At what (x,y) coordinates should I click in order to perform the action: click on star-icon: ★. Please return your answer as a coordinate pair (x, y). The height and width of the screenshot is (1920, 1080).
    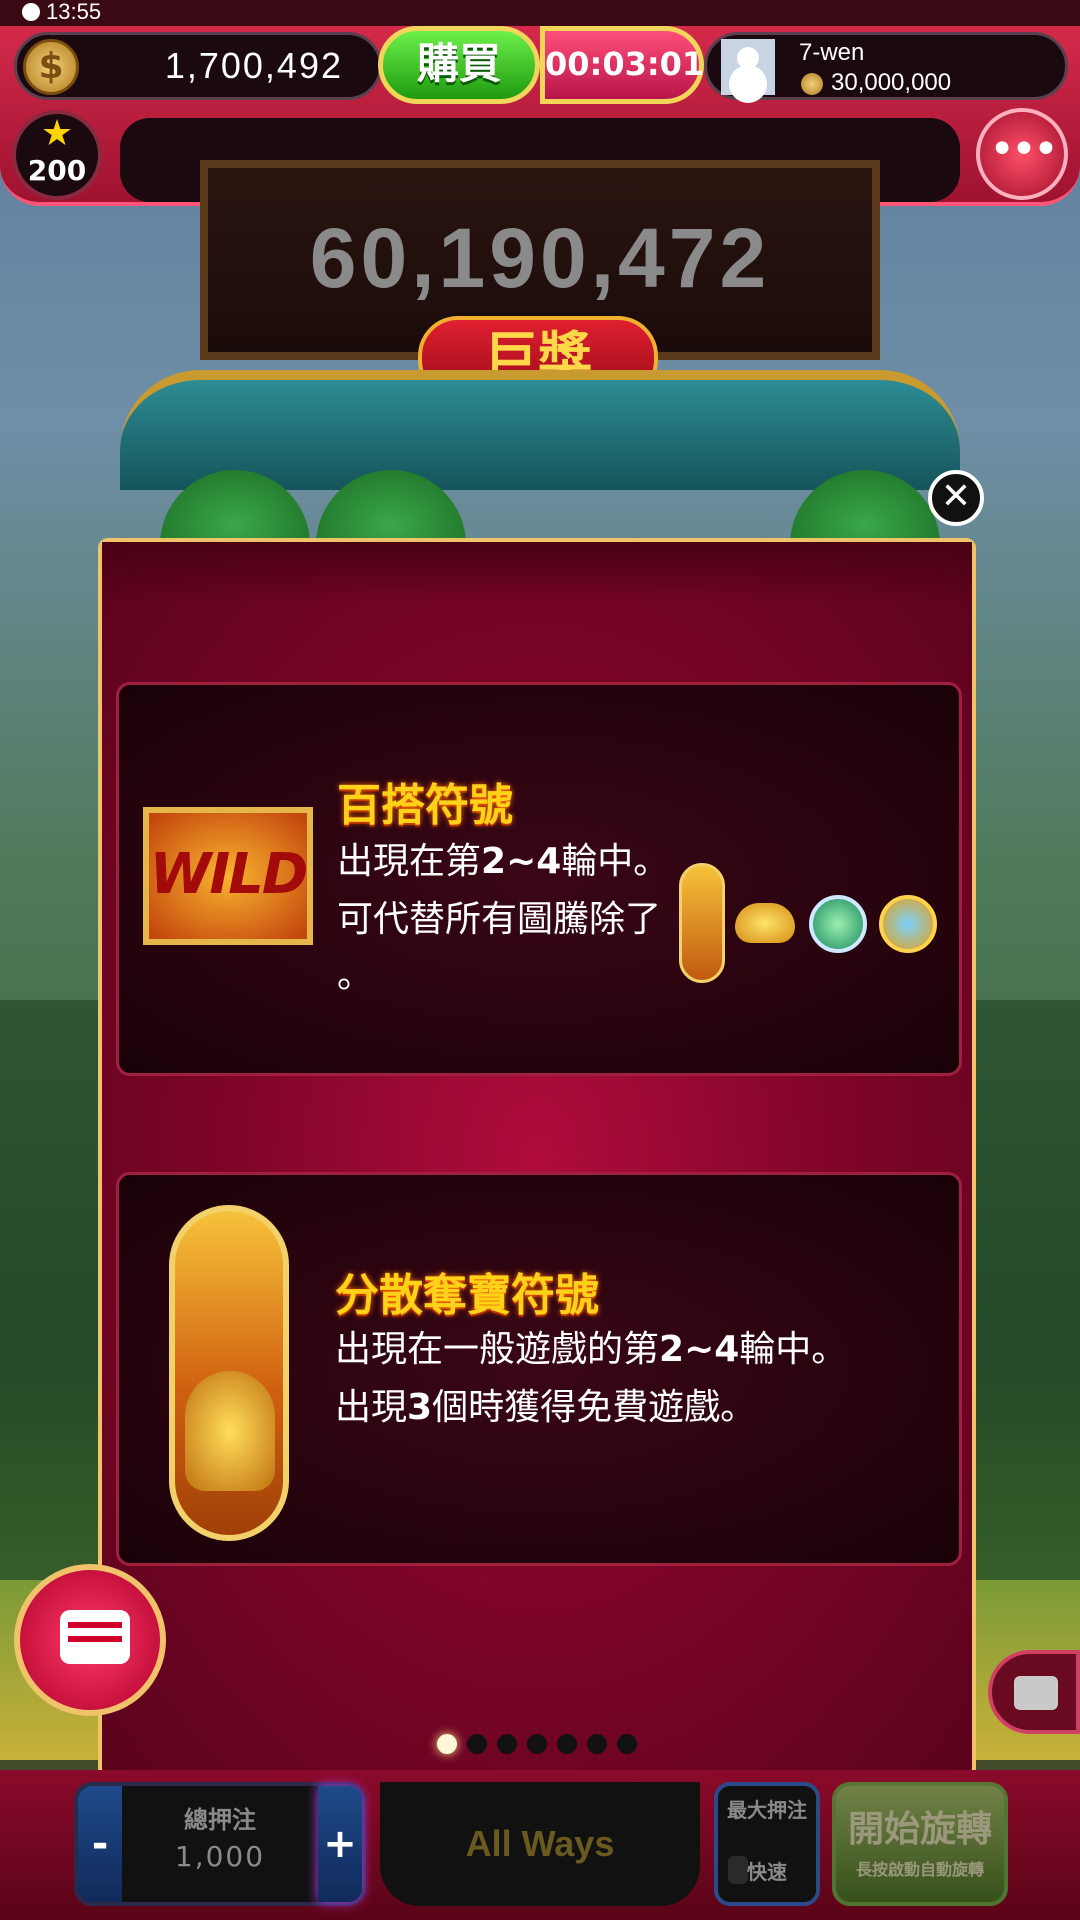
    Looking at the image, I should click on (57, 133).